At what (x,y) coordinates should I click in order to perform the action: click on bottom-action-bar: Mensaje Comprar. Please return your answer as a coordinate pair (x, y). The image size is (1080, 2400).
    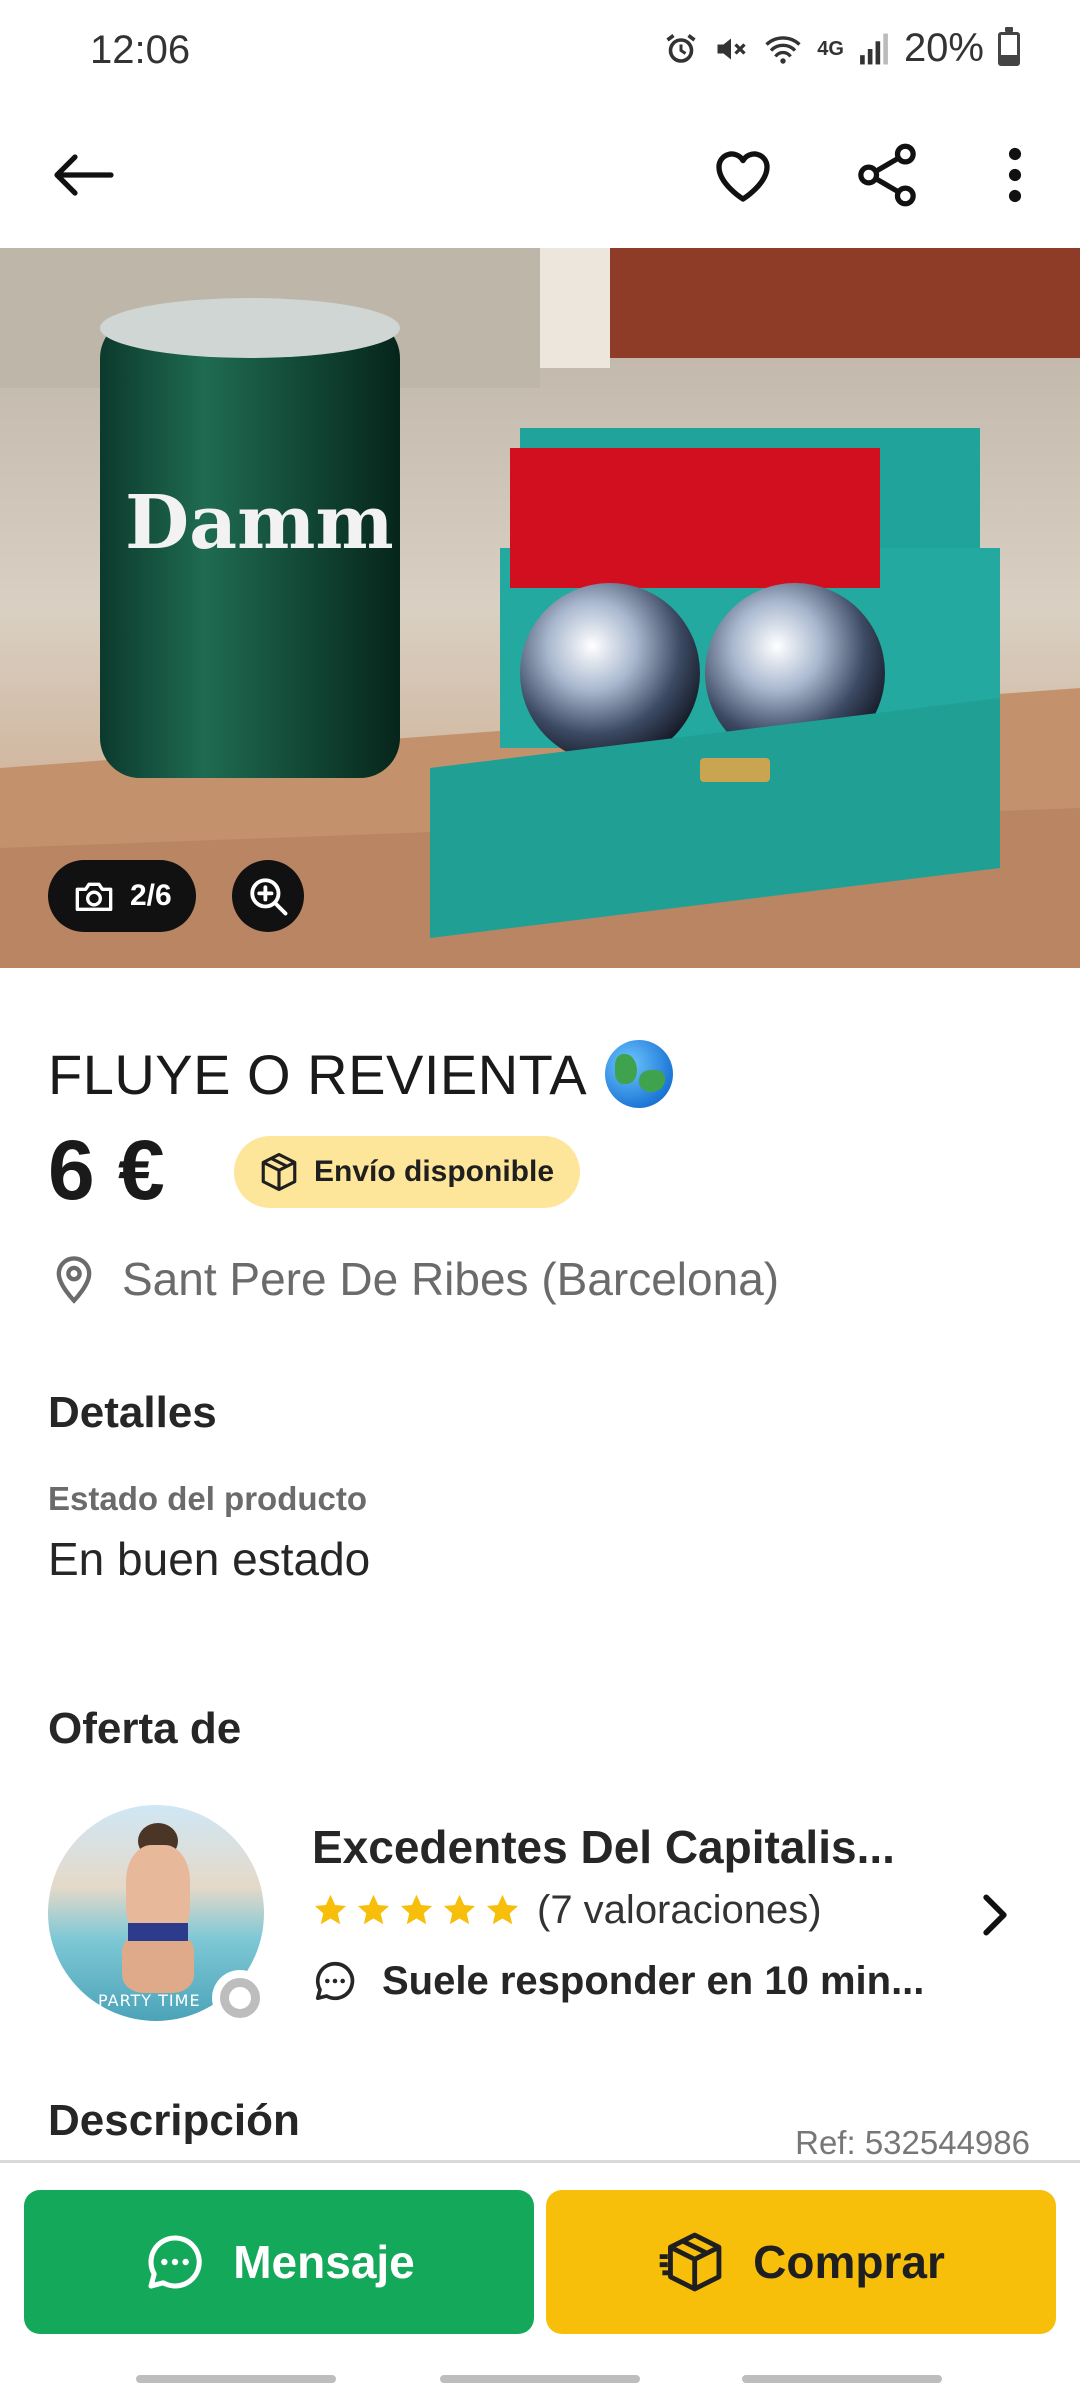
    Looking at the image, I should click on (540, 2280).